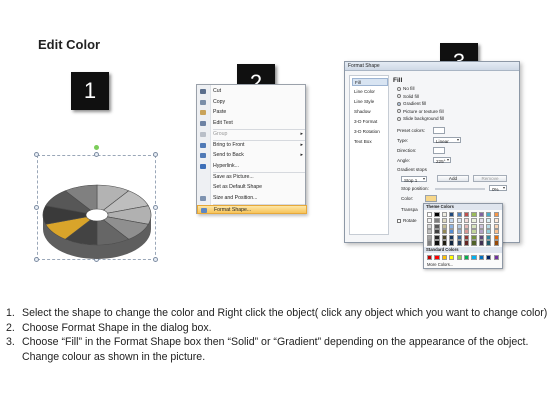 This screenshot has width=560, height=420. Describe the element at coordinates (490, 178) in the screenshot. I see `remove-stop-button: Remove` at that location.